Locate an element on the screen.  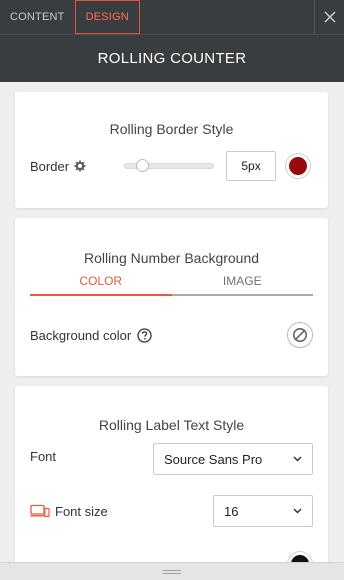
font-size-value: 16 is located at coordinates (231, 511).